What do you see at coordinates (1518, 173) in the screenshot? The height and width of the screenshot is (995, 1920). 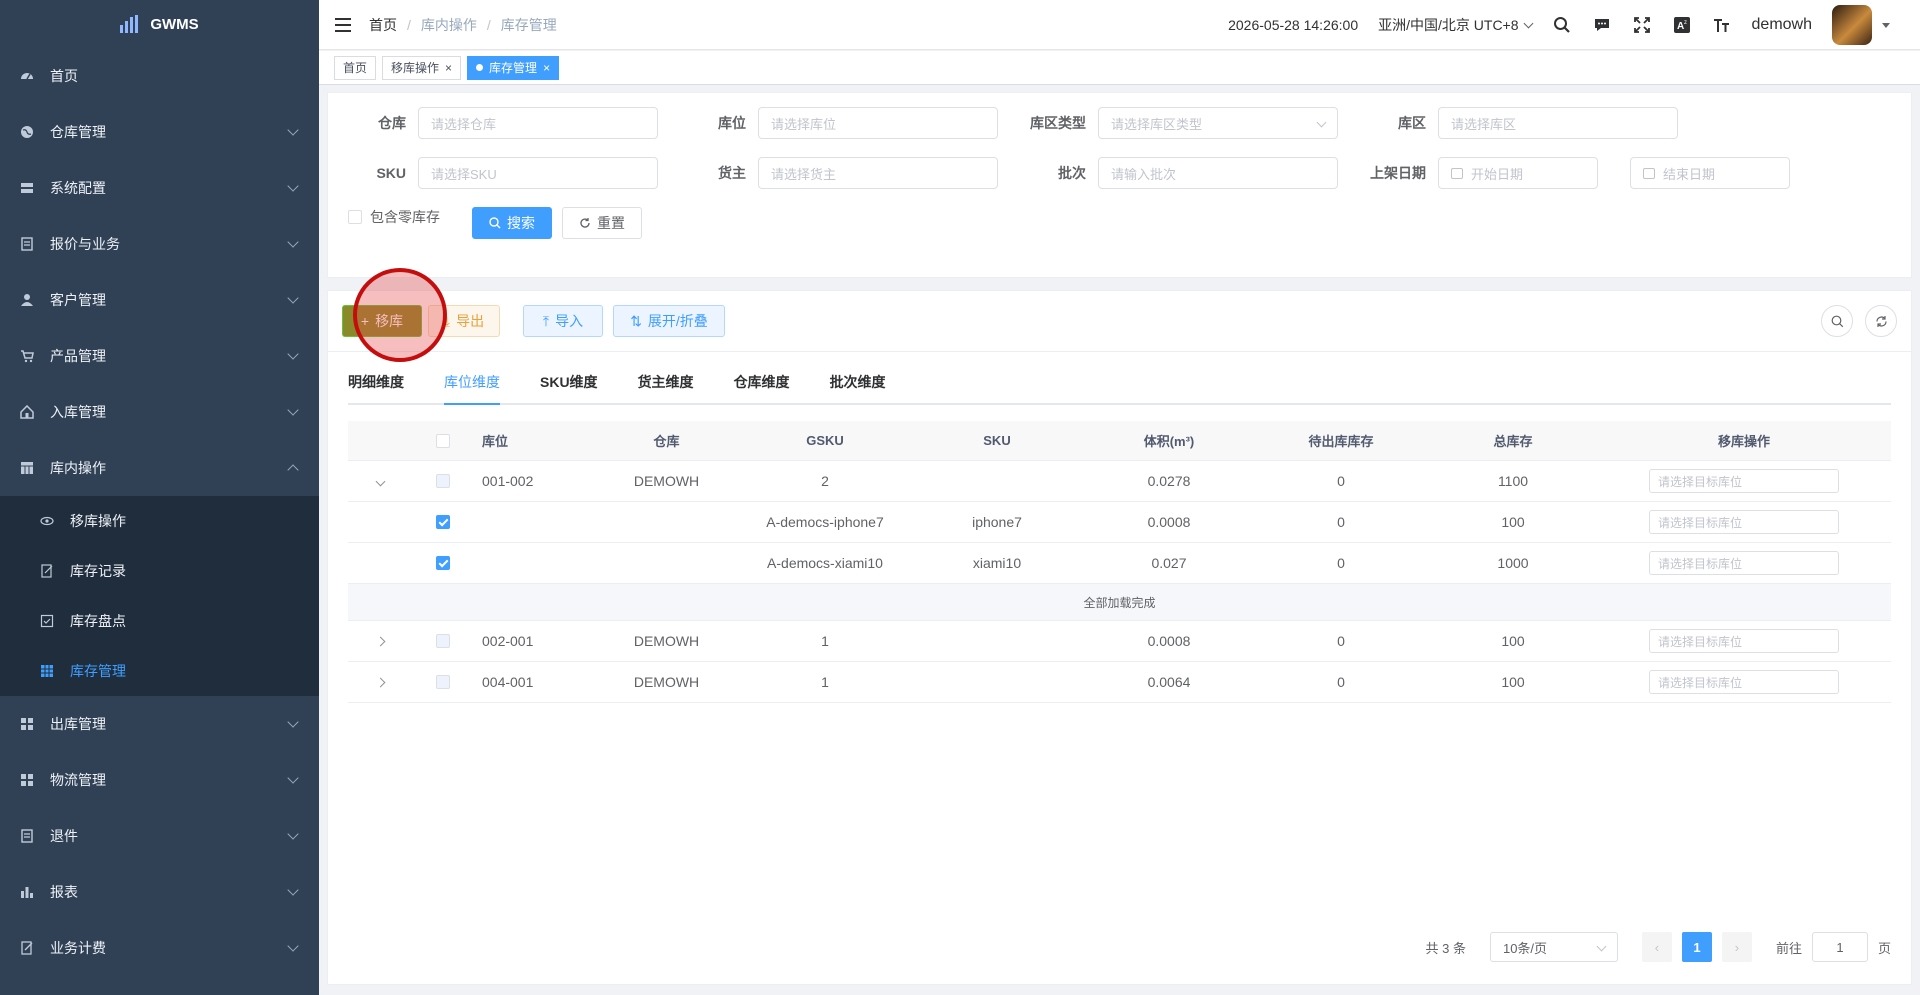 I see `start-date-input: 开始日期` at bounding box center [1518, 173].